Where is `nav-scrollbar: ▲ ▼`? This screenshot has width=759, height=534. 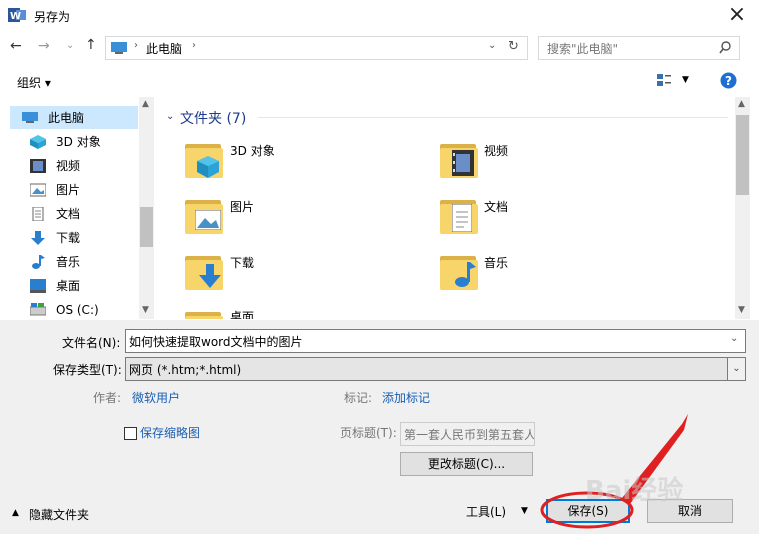 nav-scrollbar: ▲ ▼ is located at coordinates (146, 208).